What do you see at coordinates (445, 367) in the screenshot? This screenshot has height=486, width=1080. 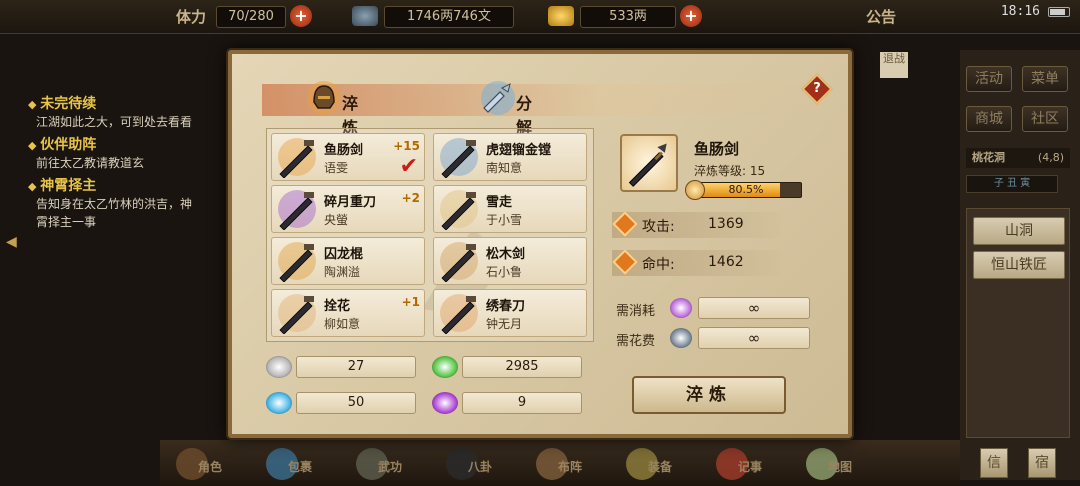 I see `green-gem-icon` at bounding box center [445, 367].